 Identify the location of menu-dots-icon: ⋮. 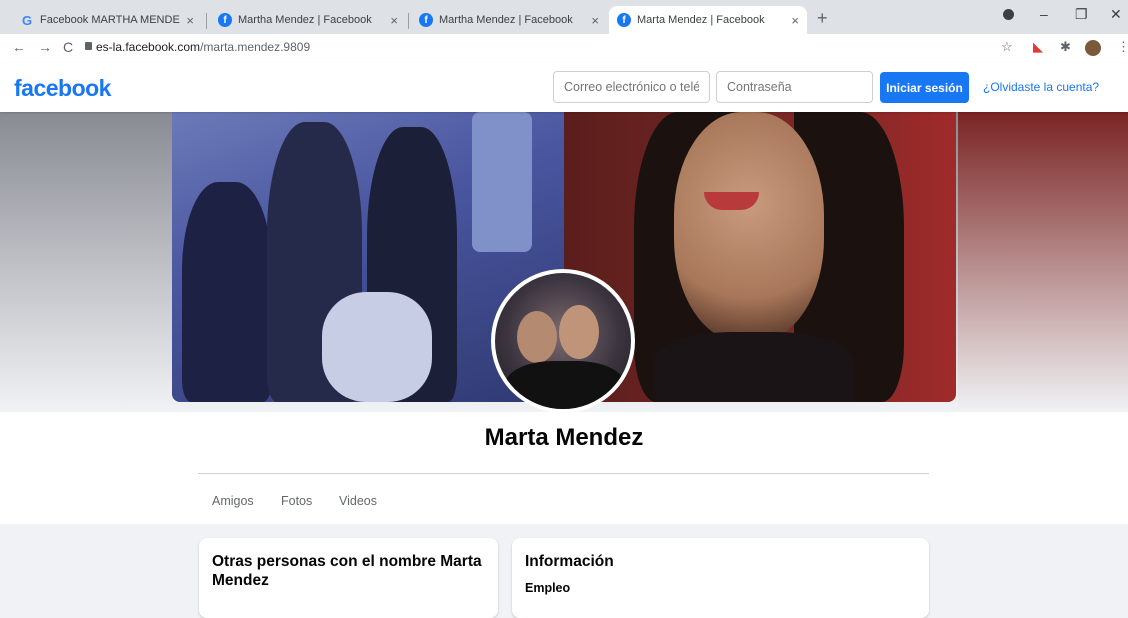
(1122, 47).